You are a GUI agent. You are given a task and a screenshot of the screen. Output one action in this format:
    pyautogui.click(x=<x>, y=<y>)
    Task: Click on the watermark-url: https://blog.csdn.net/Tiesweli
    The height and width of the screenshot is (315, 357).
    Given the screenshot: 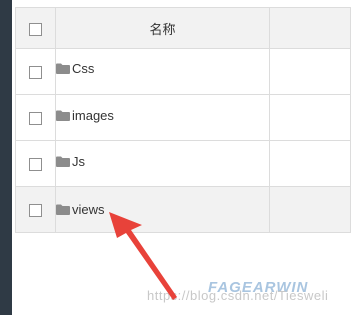 What is the action you would take?
    pyautogui.click(x=238, y=295)
    